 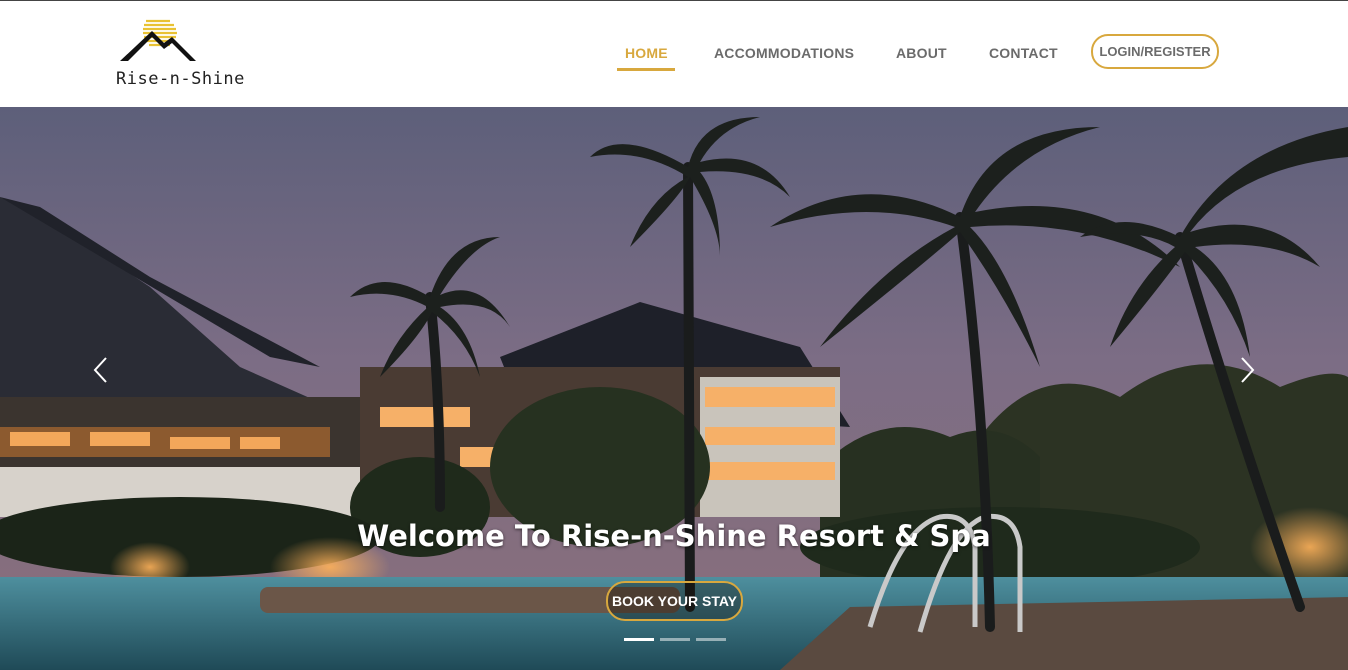 What do you see at coordinates (1023, 53) in the screenshot?
I see `nav-contact: CONTACT` at bounding box center [1023, 53].